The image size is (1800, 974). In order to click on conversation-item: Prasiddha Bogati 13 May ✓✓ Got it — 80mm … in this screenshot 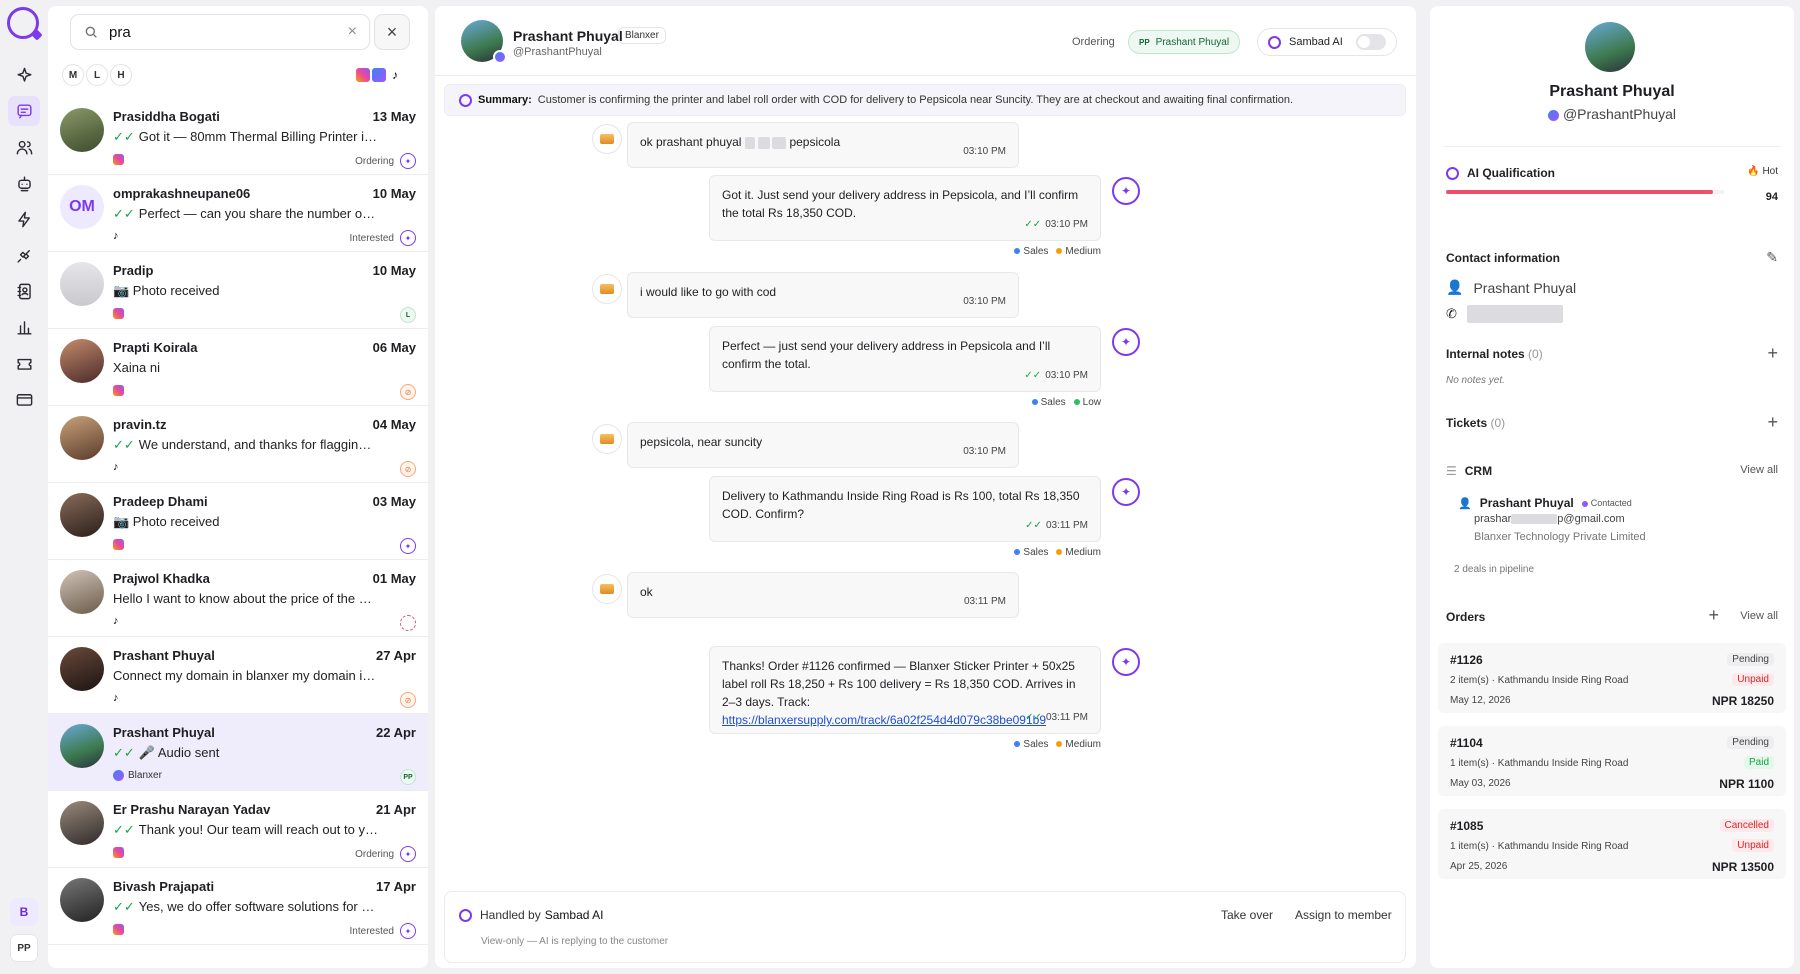, I will do `click(238, 136)`.